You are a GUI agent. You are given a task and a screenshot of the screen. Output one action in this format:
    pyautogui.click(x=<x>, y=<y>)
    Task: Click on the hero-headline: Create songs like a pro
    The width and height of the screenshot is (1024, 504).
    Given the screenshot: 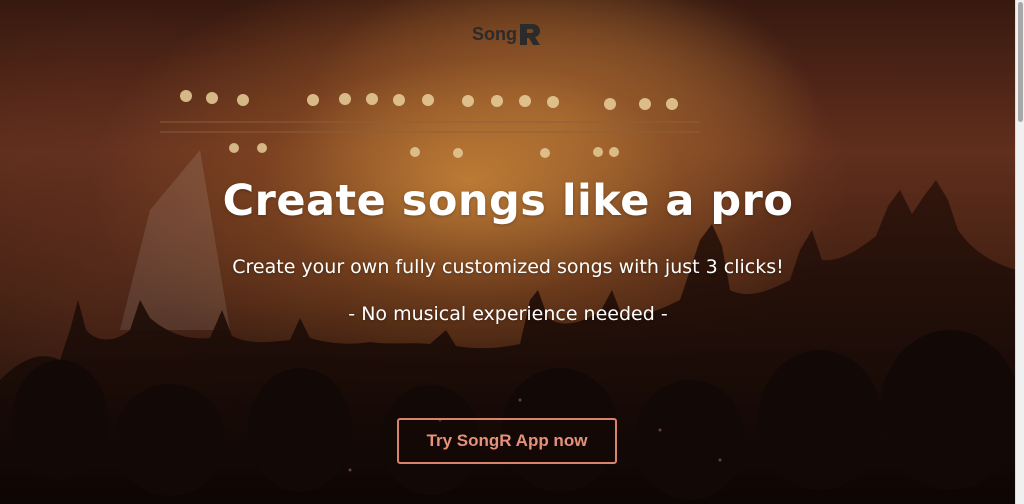 What is the action you would take?
    pyautogui.click(x=508, y=201)
    